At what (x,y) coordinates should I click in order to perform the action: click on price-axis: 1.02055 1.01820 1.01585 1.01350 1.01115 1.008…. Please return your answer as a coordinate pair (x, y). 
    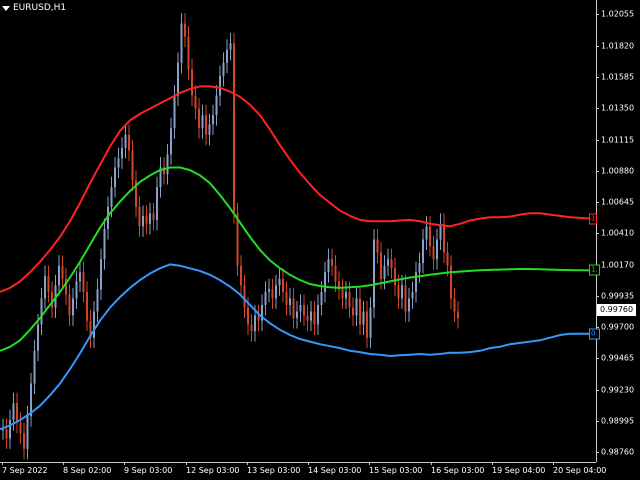
    Looking at the image, I should click on (618, 231).